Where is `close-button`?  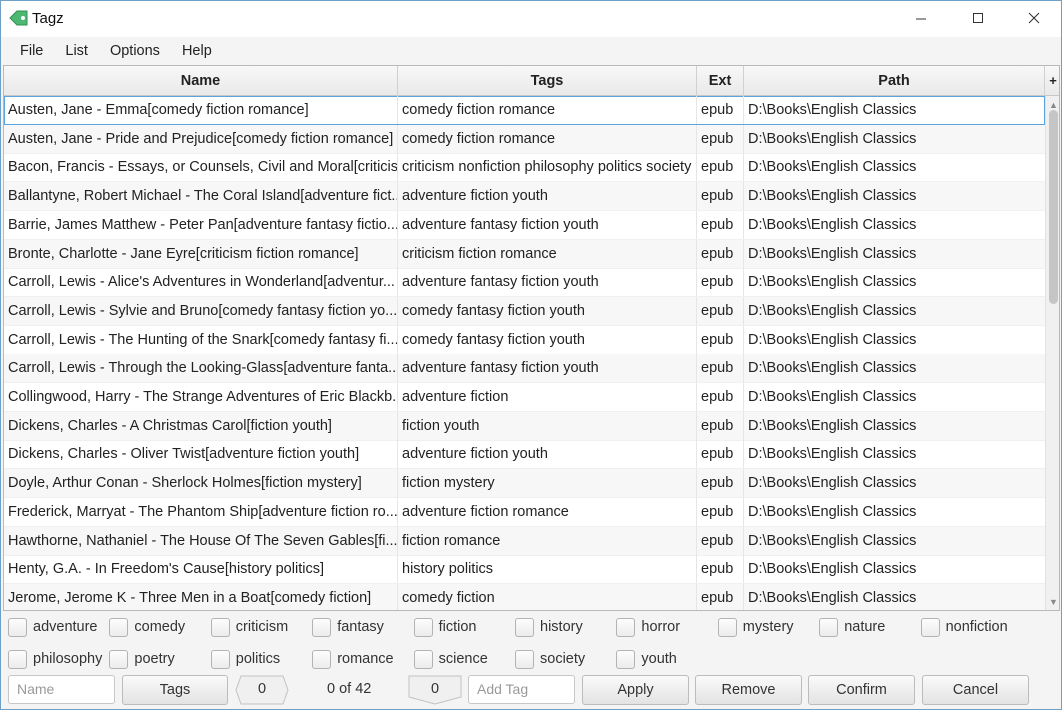 close-button is located at coordinates (1034, 18).